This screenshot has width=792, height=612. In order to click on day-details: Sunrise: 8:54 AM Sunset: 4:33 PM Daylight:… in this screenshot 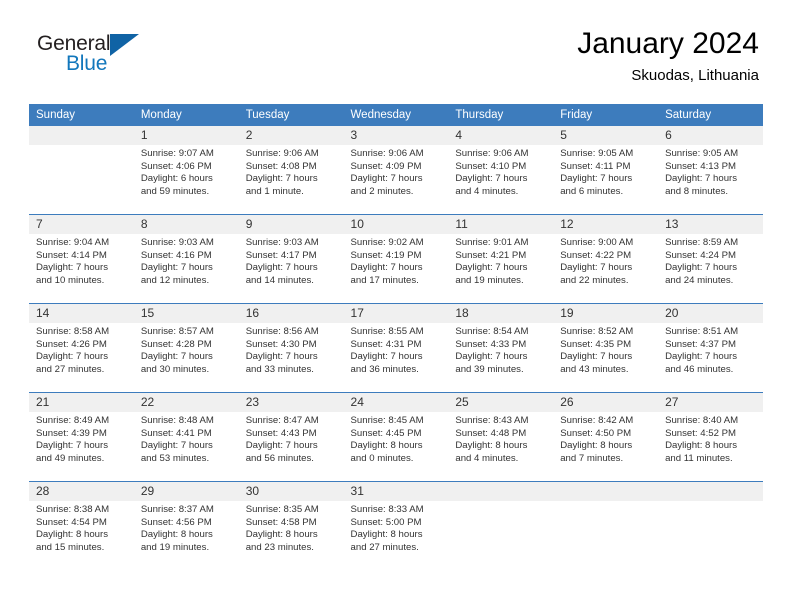, I will do `click(500, 349)`.